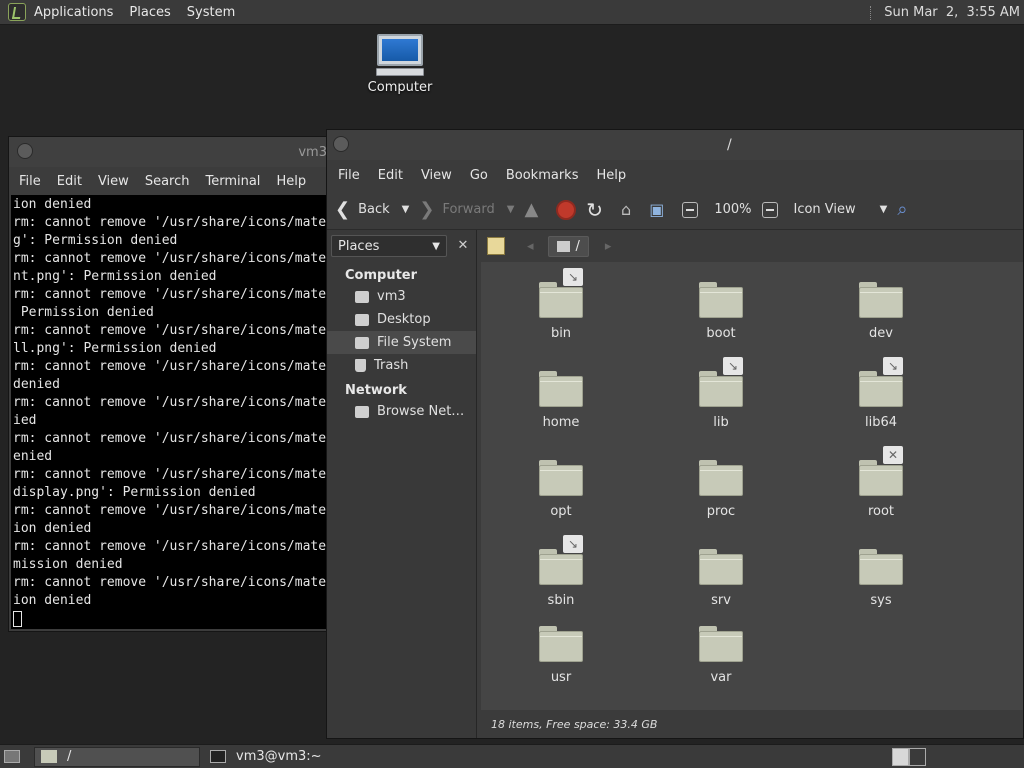 This screenshot has height=768, width=1024. What do you see at coordinates (893, 455) in the screenshot?
I see `no-access-emblem-icon: ✕` at bounding box center [893, 455].